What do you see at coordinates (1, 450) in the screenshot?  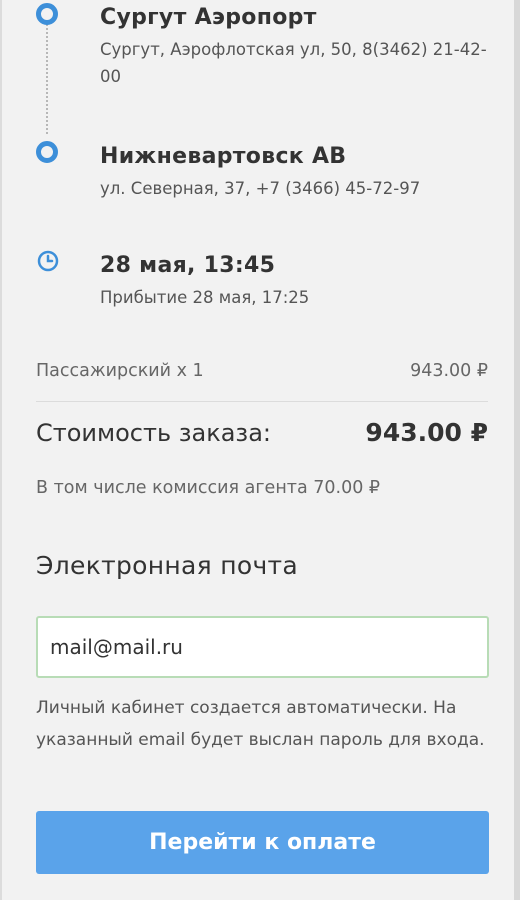 I see `panel-left-border` at bounding box center [1, 450].